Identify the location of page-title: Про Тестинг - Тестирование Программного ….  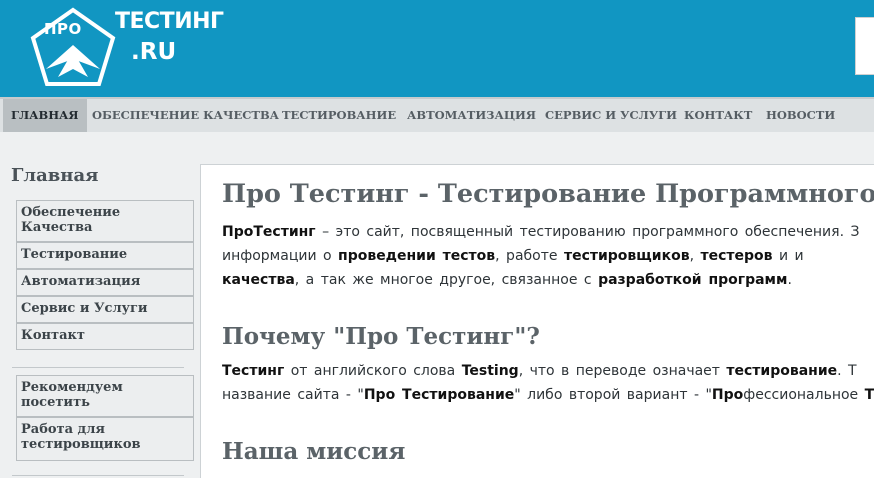
(548, 194).